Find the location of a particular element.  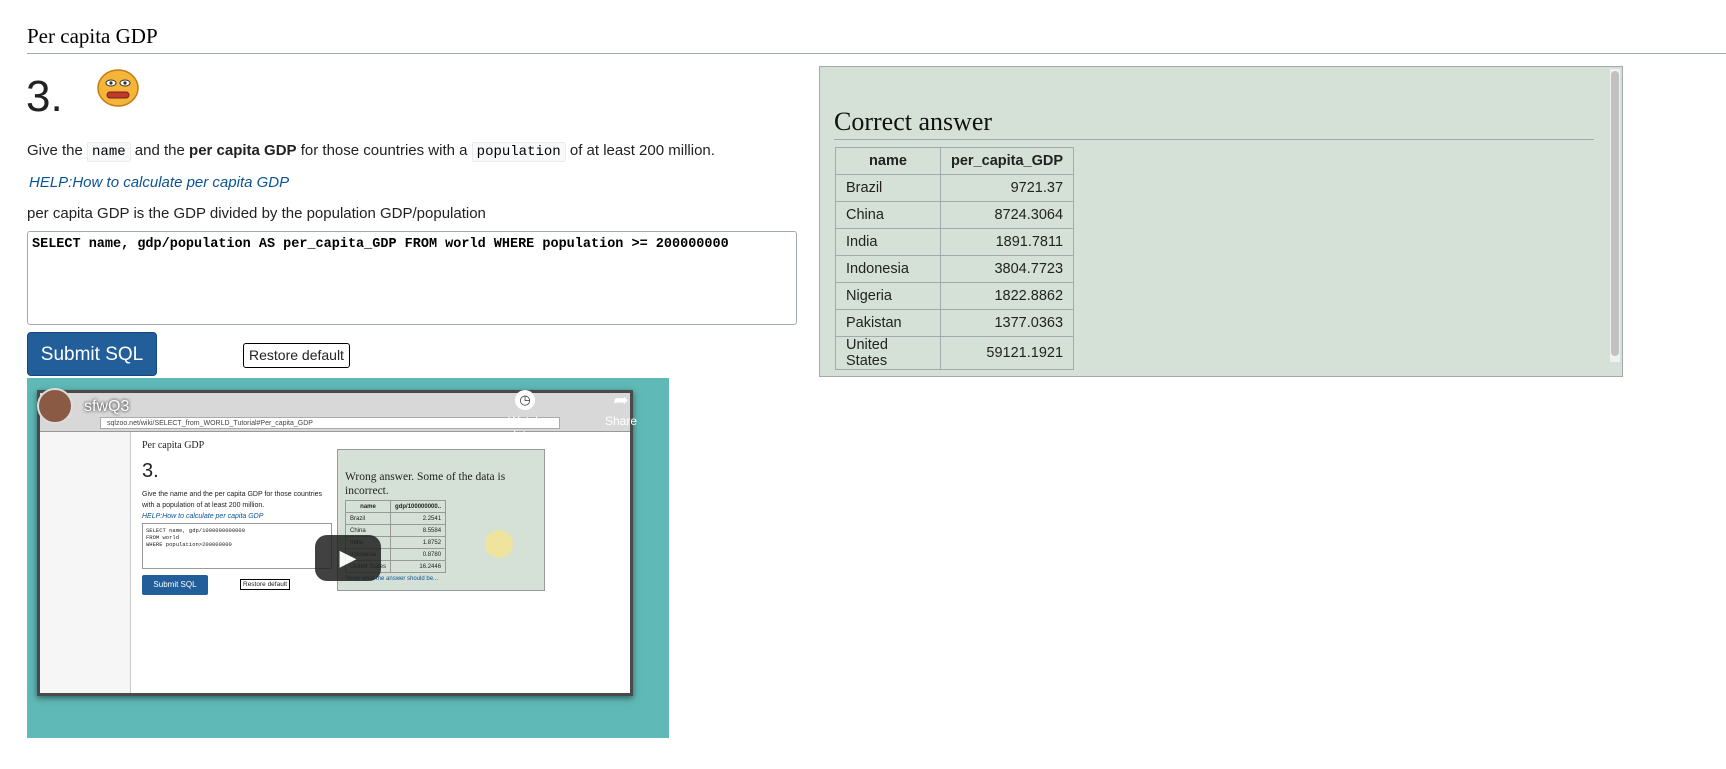

bold-per-capita-gdp: per capita GDP is located at coordinates (243, 150).